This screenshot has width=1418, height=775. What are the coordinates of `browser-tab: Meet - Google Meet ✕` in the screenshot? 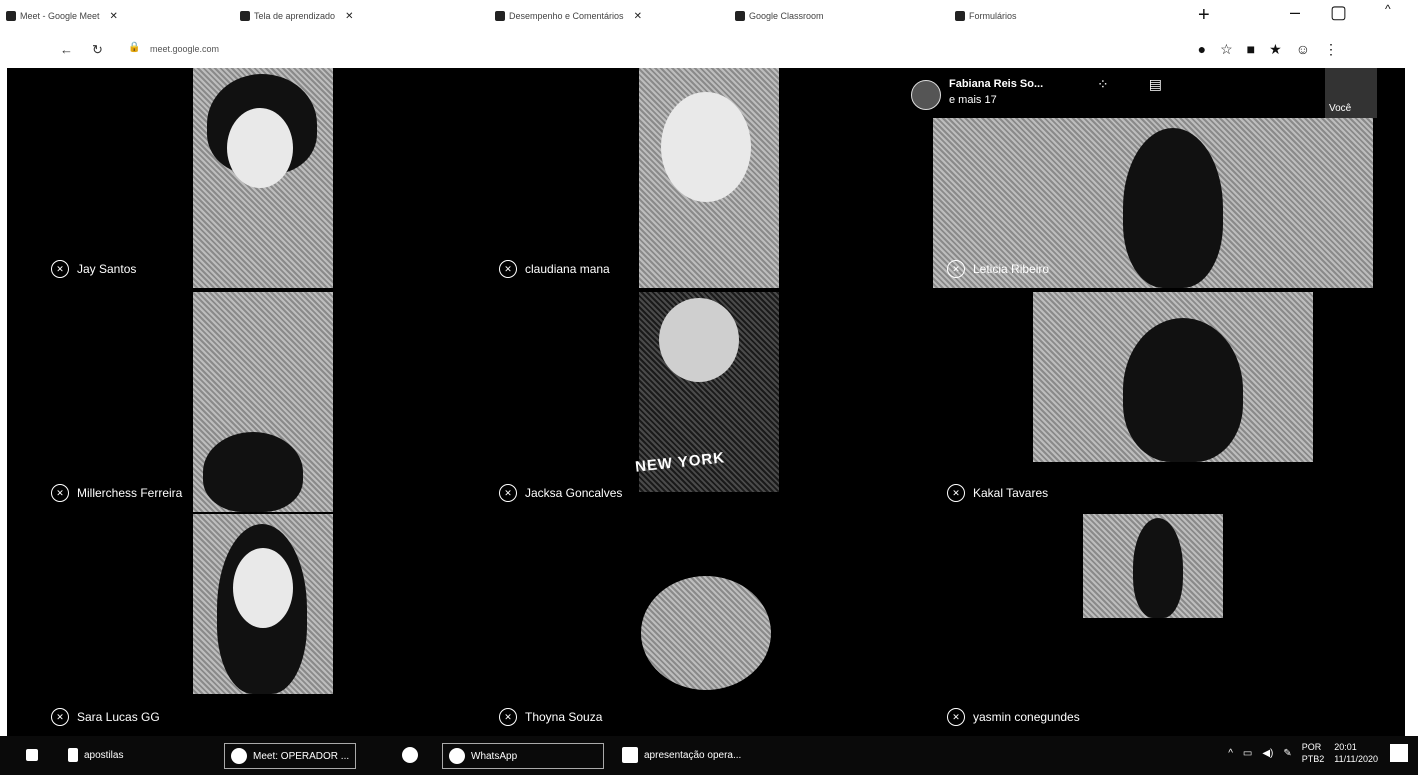 It's located at (106, 16).